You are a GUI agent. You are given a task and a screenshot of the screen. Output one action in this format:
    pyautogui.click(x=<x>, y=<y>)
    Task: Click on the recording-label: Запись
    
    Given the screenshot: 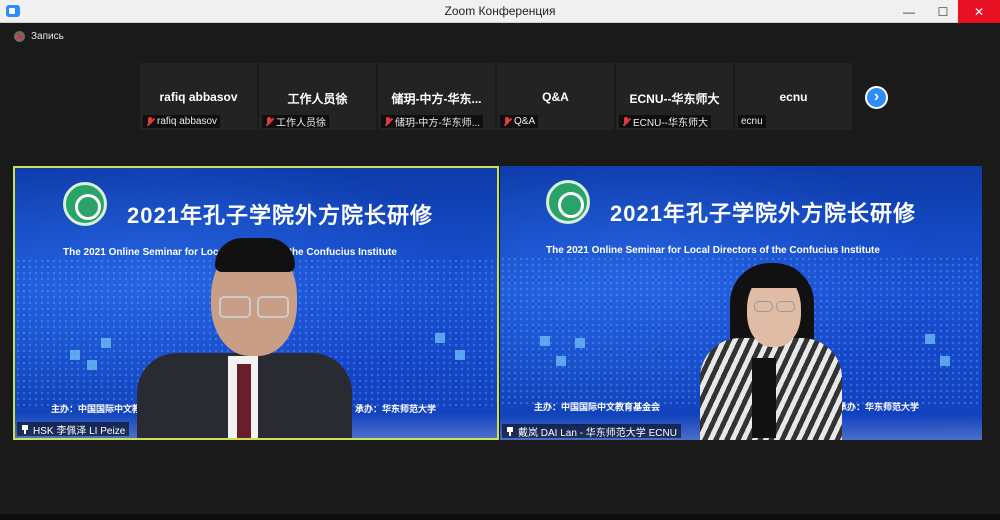 What is the action you would take?
    pyautogui.click(x=47, y=36)
    